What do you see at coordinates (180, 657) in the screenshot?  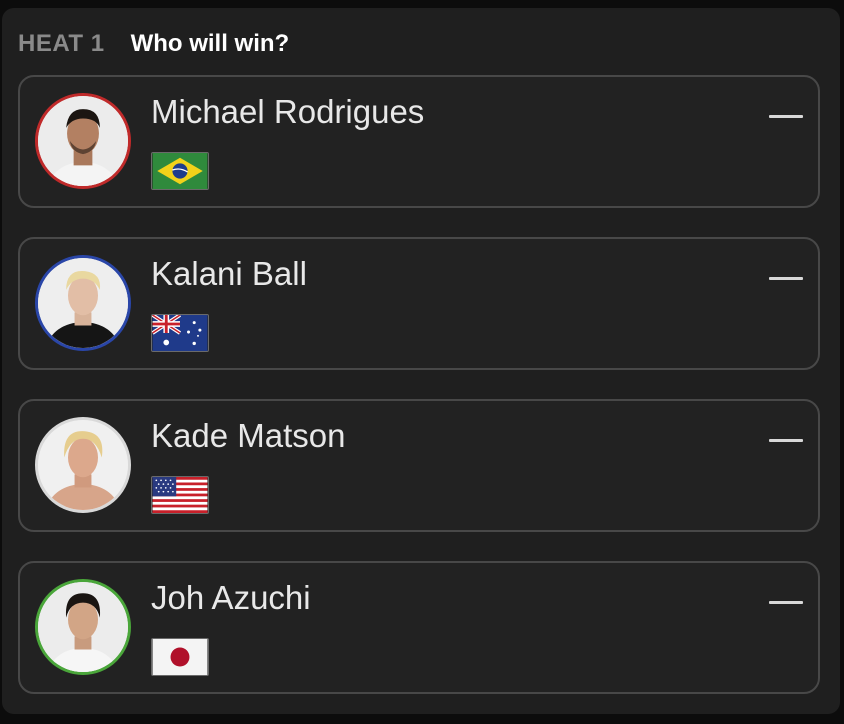 I see `flag-japan-icon` at bounding box center [180, 657].